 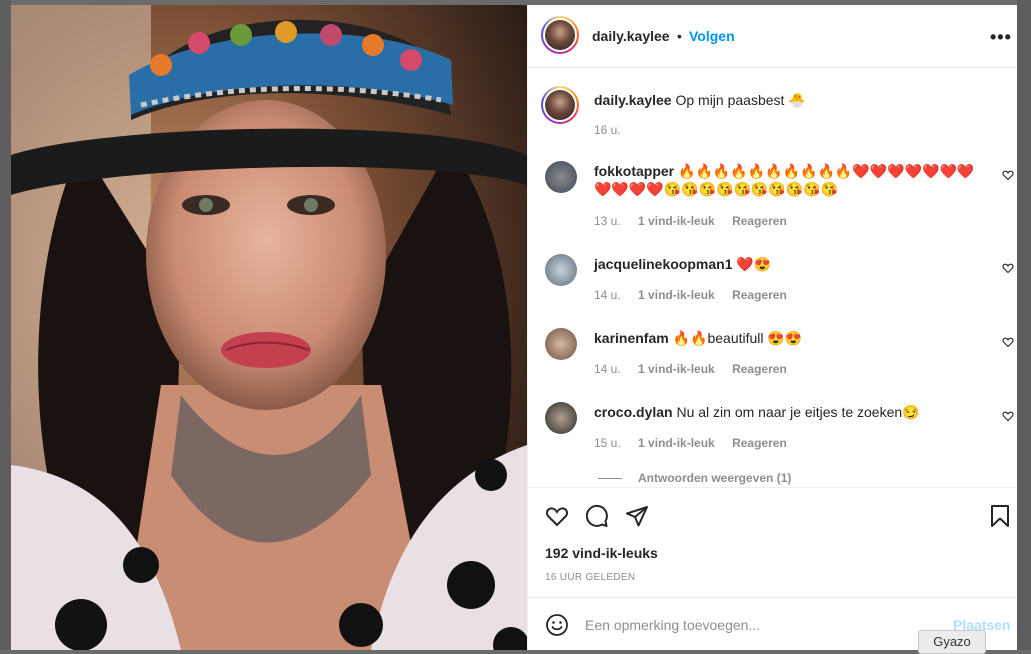 What do you see at coordinates (607, 221) in the screenshot?
I see `comment-time: 13 u.` at bounding box center [607, 221].